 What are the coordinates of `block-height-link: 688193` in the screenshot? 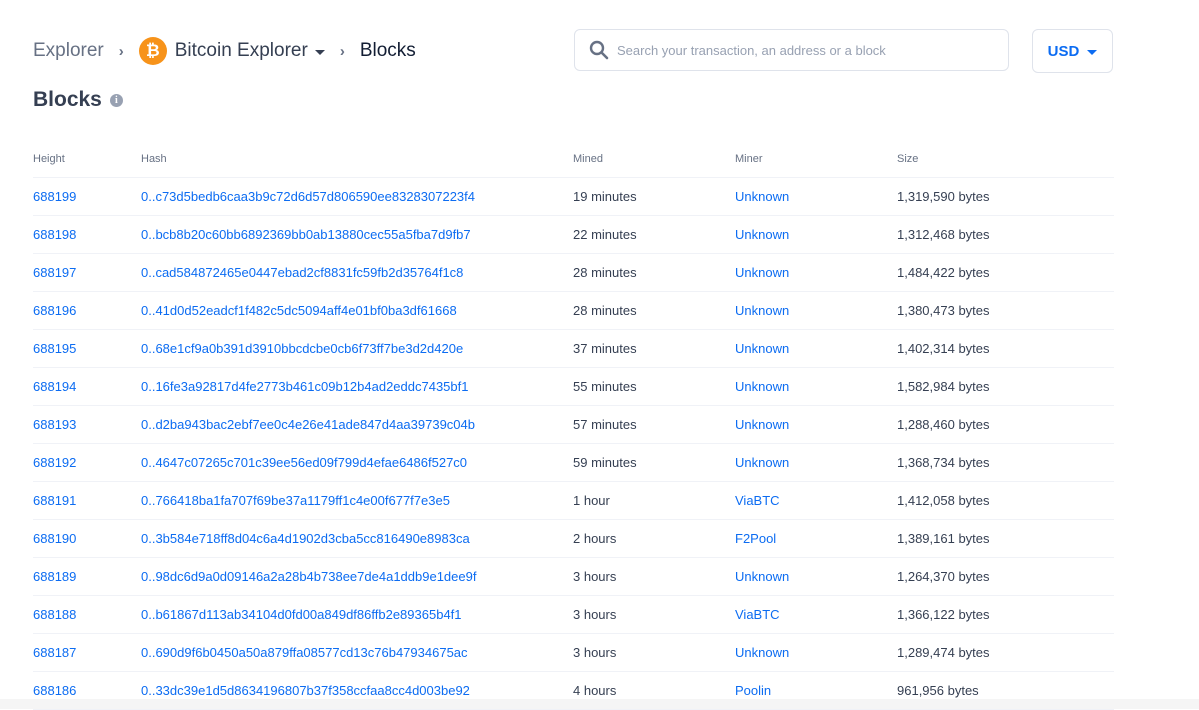 It's located at (87, 424).